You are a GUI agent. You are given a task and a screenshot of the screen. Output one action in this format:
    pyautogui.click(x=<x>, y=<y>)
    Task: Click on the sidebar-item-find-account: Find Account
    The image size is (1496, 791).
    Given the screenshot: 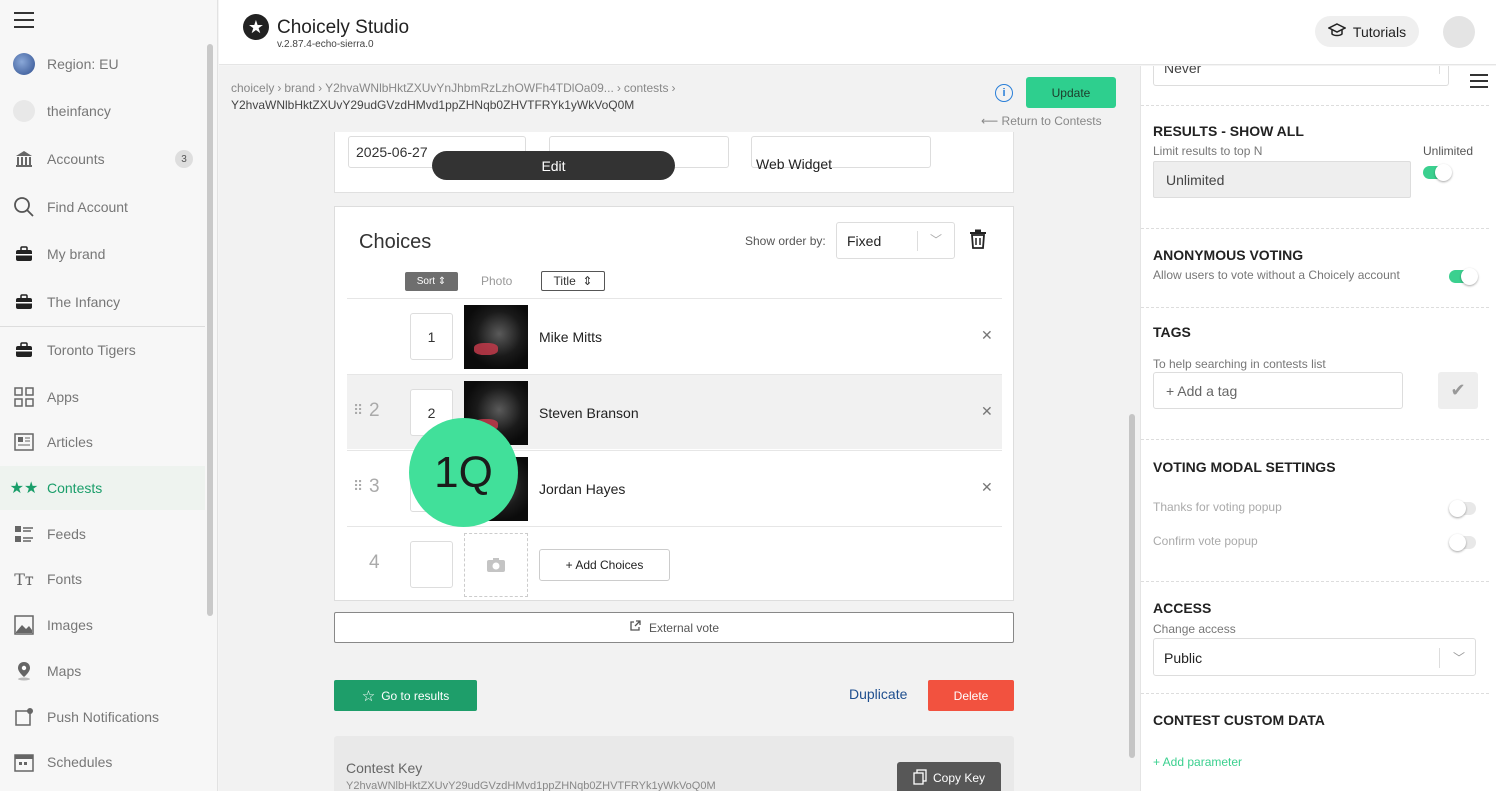 What is the action you would take?
    pyautogui.click(x=102, y=207)
    